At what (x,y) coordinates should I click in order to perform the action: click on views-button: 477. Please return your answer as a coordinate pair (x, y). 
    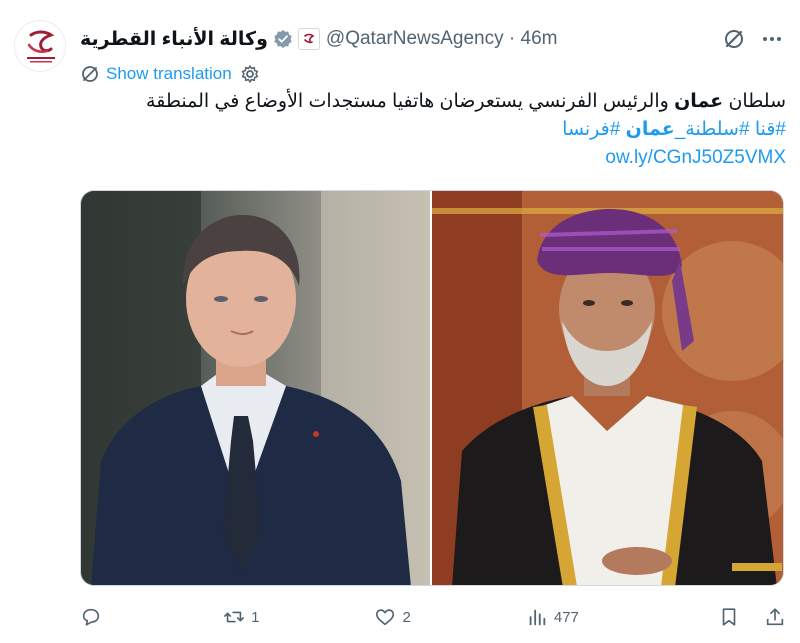
    Looking at the image, I should click on (552, 617).